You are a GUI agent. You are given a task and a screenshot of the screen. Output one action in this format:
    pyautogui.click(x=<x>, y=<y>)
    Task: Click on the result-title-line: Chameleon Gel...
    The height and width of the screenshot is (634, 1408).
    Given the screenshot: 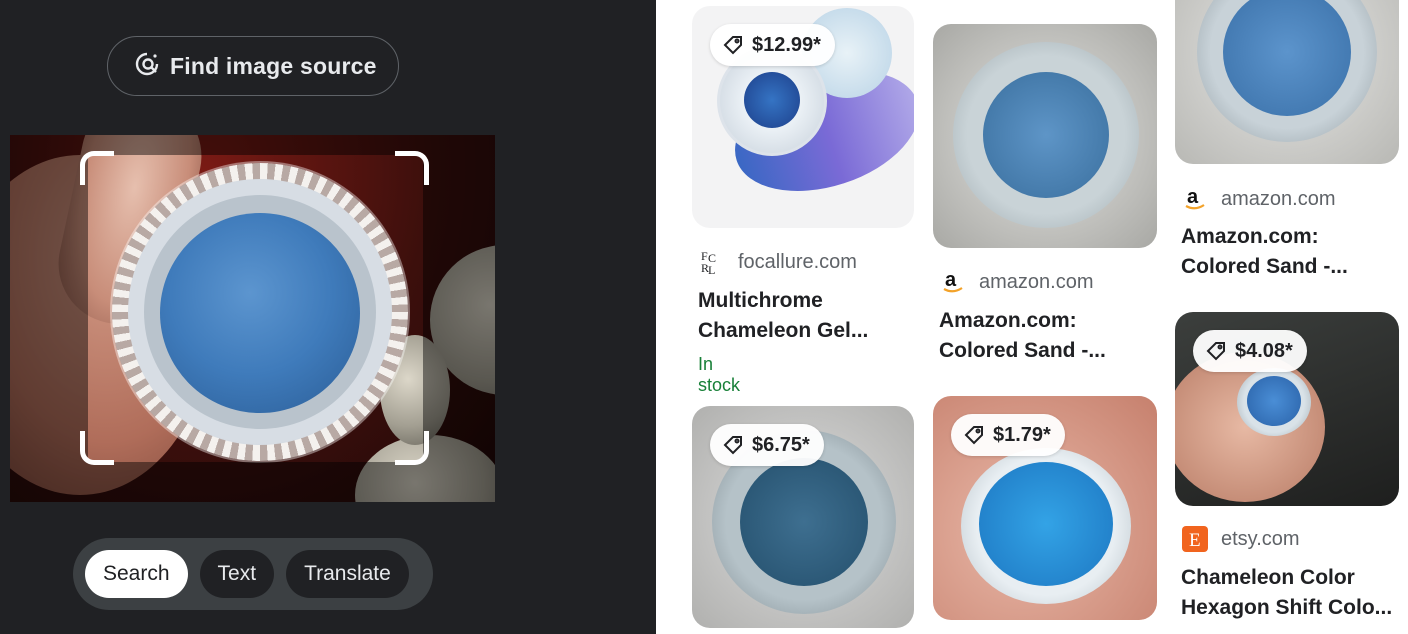 What is the action you would take?
    pyautogui.click(x=808, y=331)
    